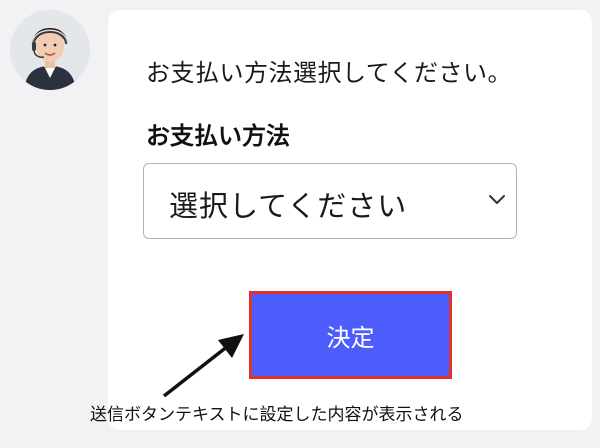  I want to click on annotation-text: 送信ボタンテキストに設定した内容が表示される, so click(277, 415).